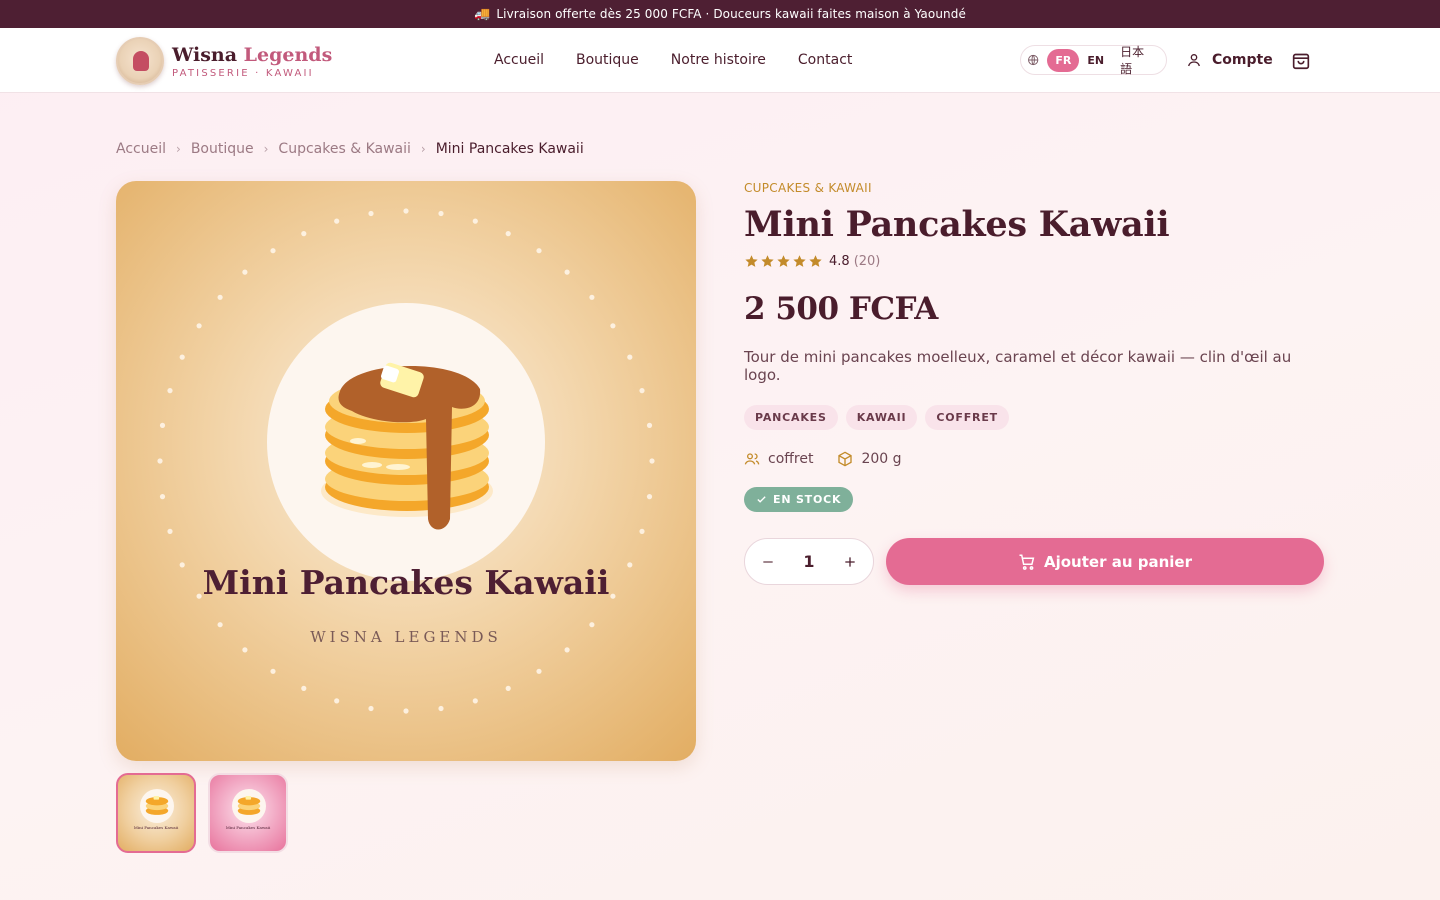 Image resolution: width=1440 pixels, height=900 pixels. Describe the element at coordinates (1063, 60) in the screenshot. I see `lang-fr: FR` at that location.